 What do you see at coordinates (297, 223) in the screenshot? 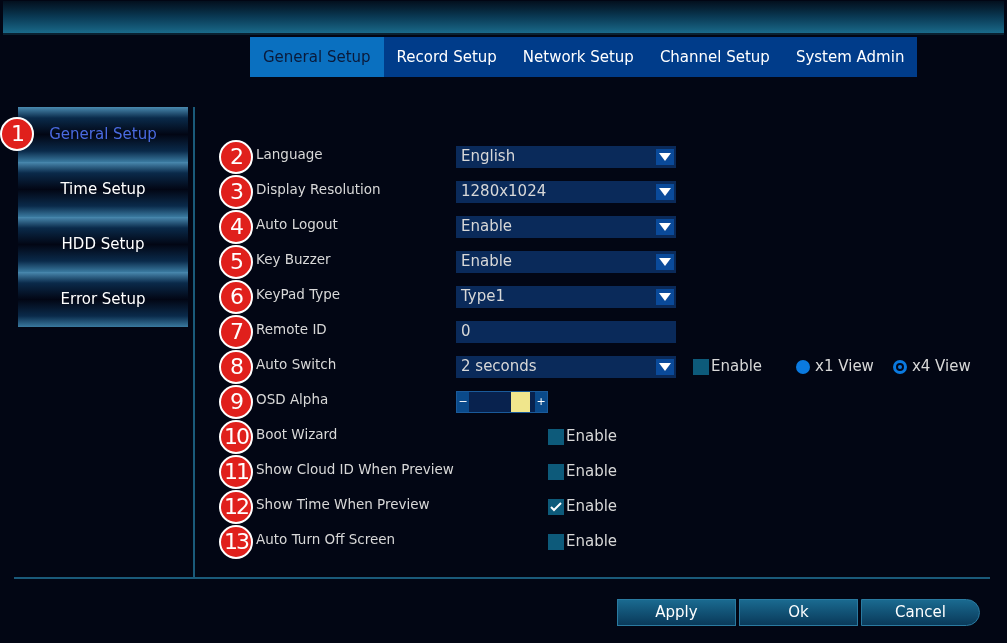
I see `setting-label: Auto Logout` at bounding box center [297, 223].